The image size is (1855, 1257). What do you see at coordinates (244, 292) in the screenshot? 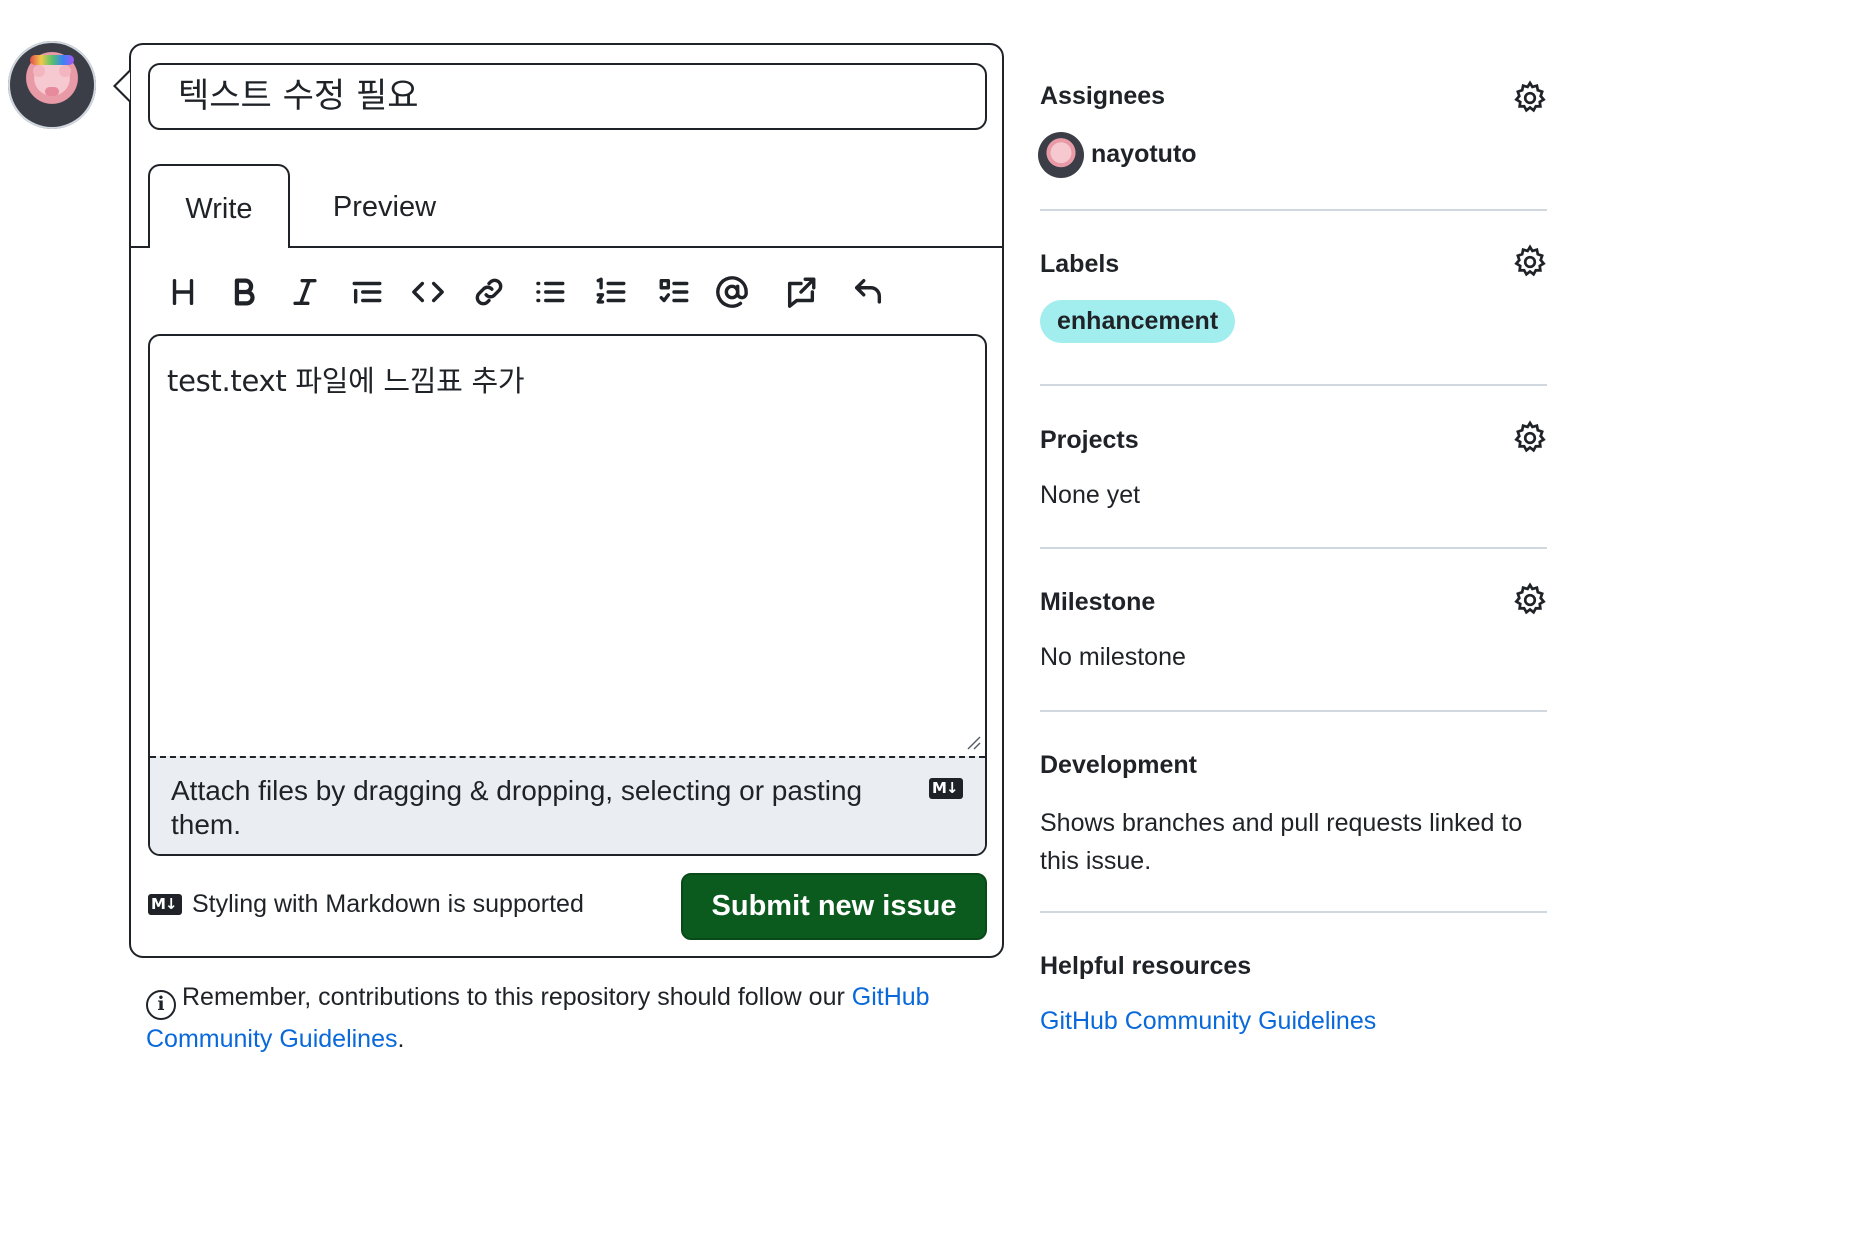
I see `bold-icon` at bounding box center [244, 292].